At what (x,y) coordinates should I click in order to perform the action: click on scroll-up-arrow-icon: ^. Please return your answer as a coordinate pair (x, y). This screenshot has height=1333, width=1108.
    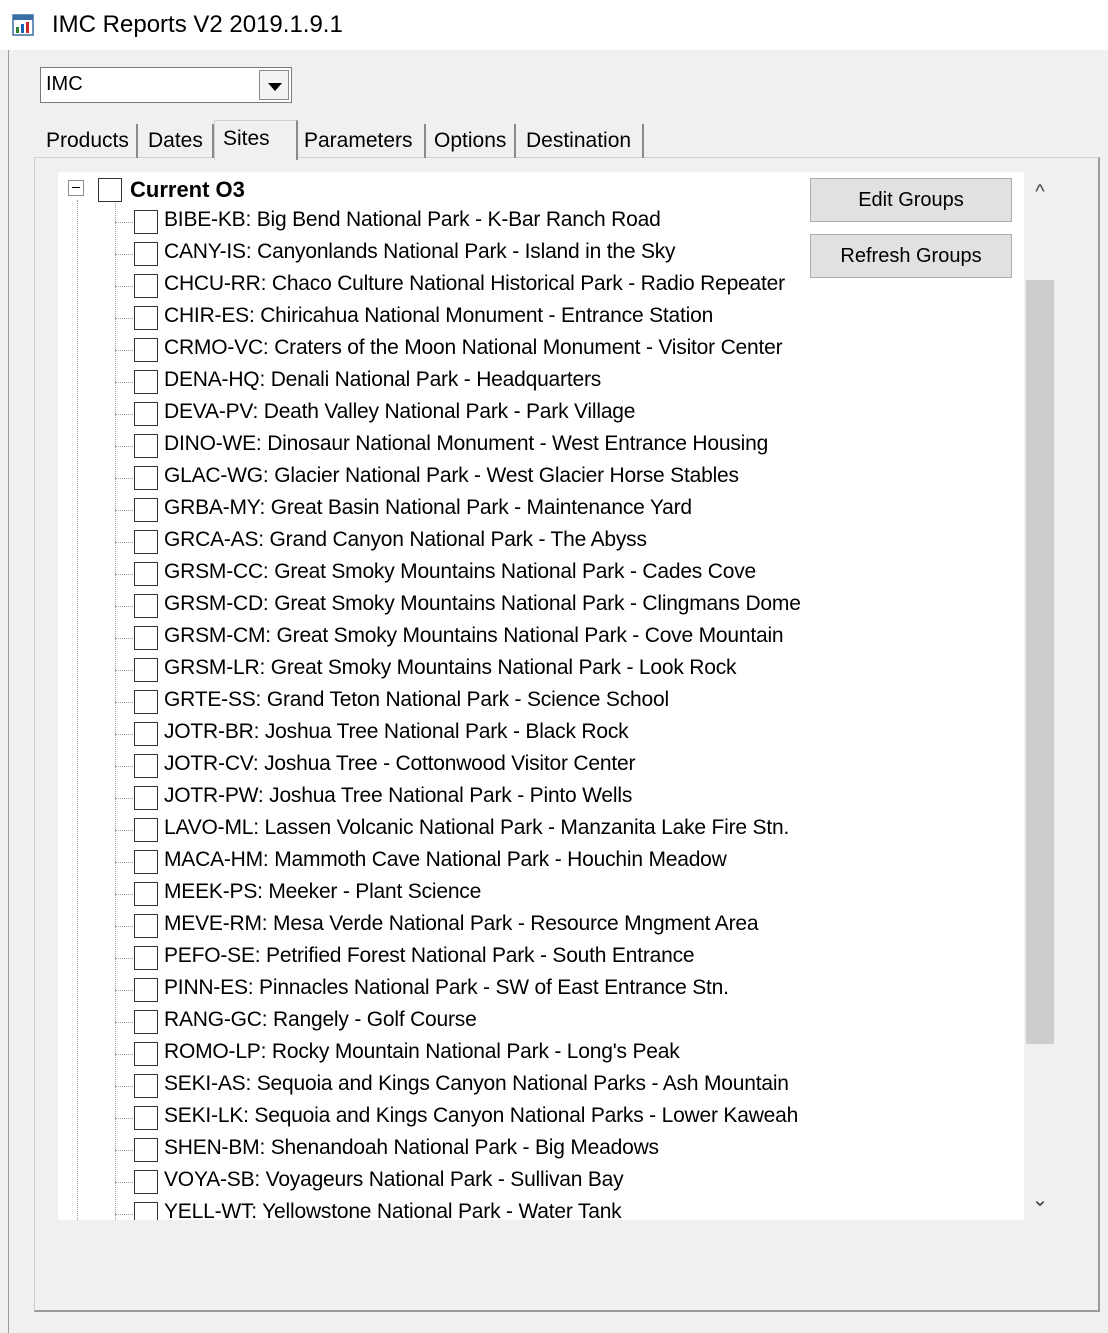
    Looking at the image, I should click on (1040, 192).